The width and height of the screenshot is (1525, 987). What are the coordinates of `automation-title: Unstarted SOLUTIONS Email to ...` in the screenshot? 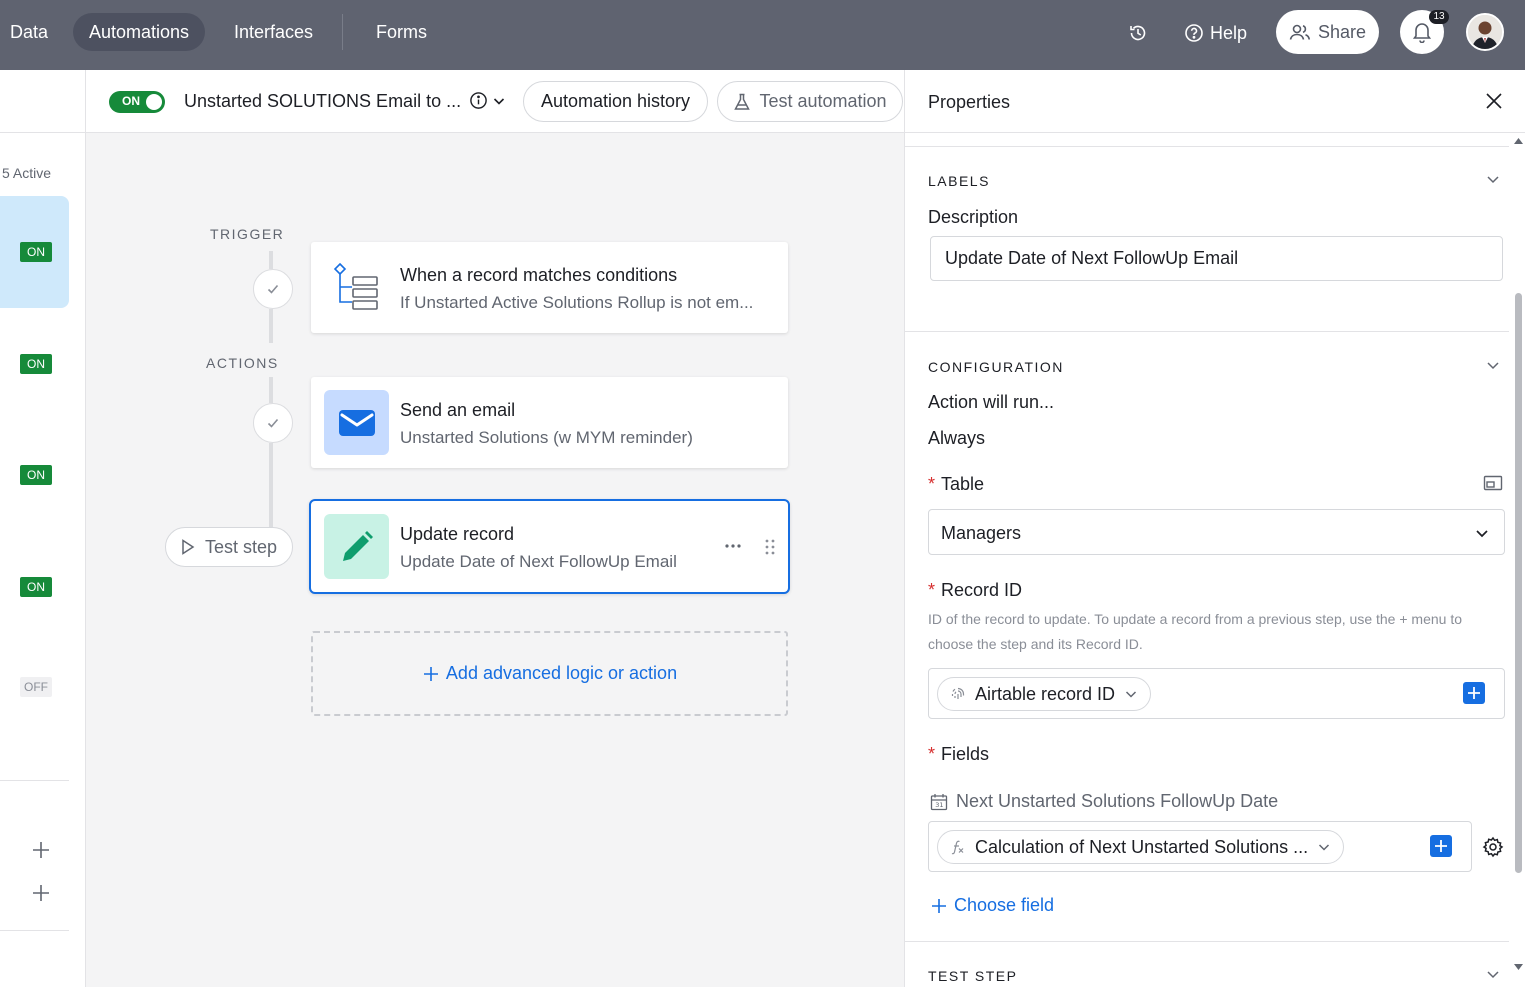 It's located at (322, 101).